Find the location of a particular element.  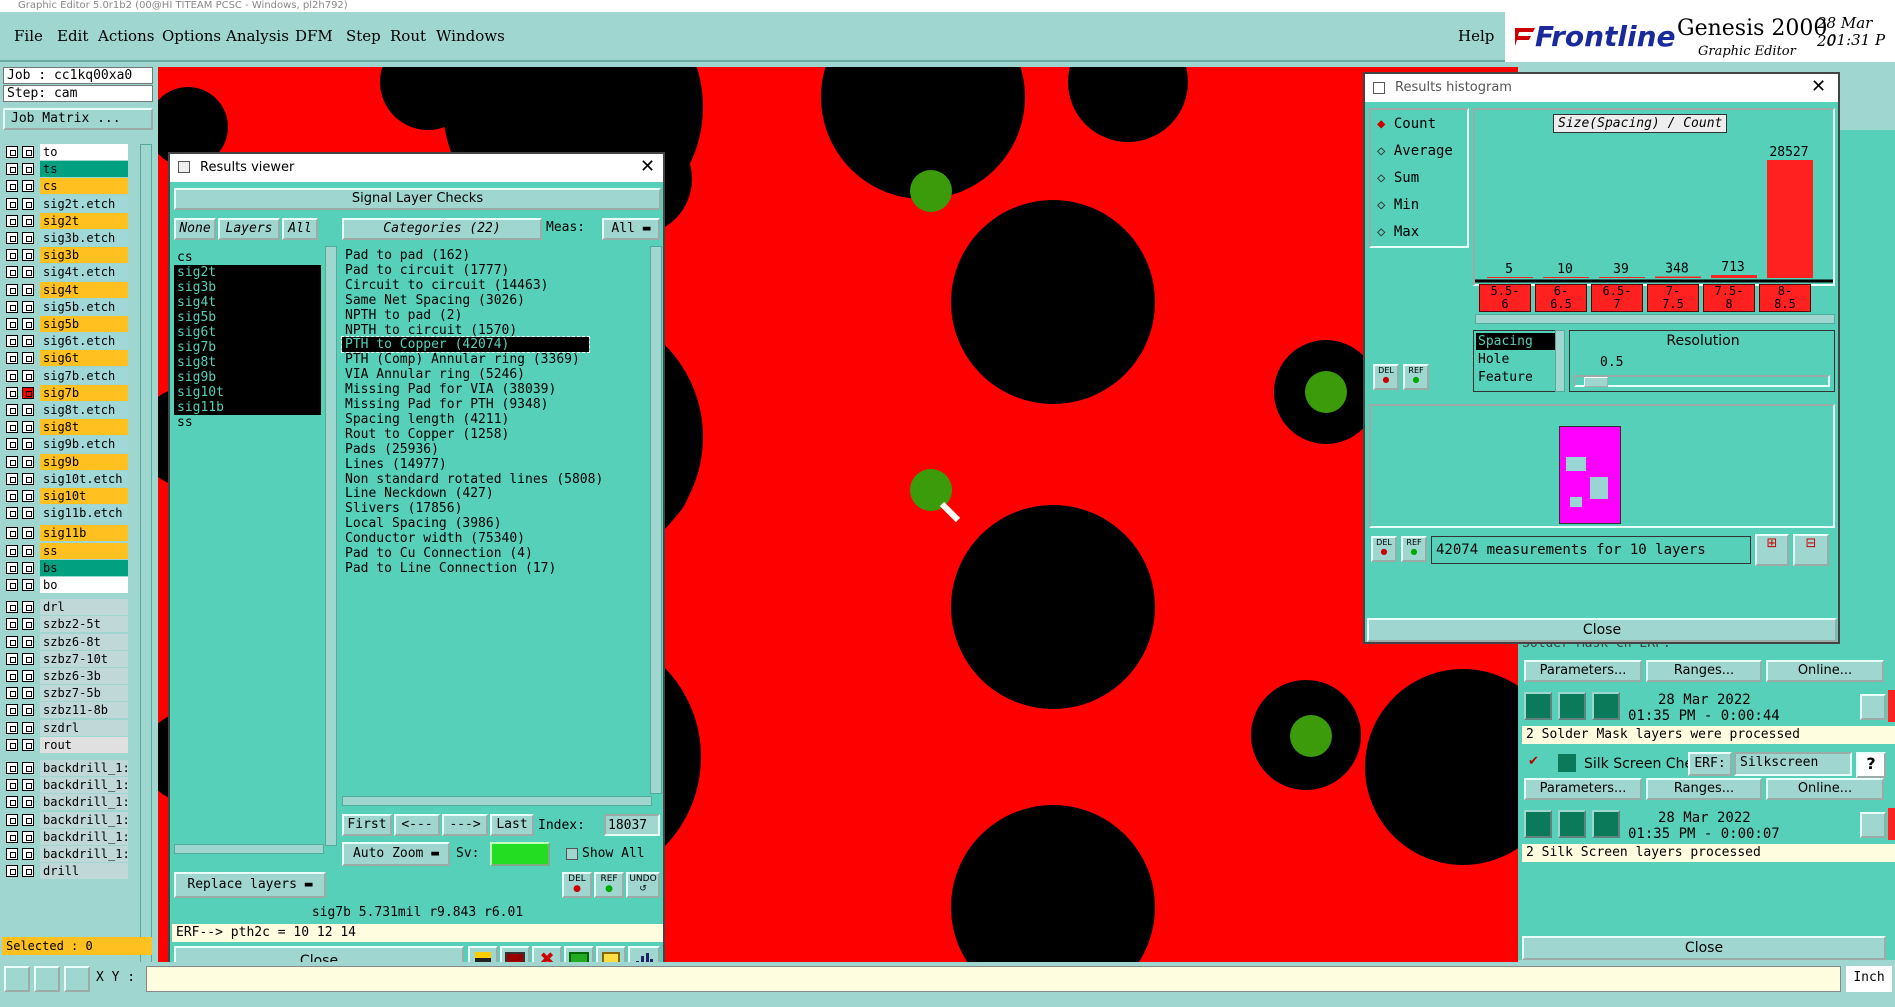

layer-row: sig6t is located at coordinates (67, 358).